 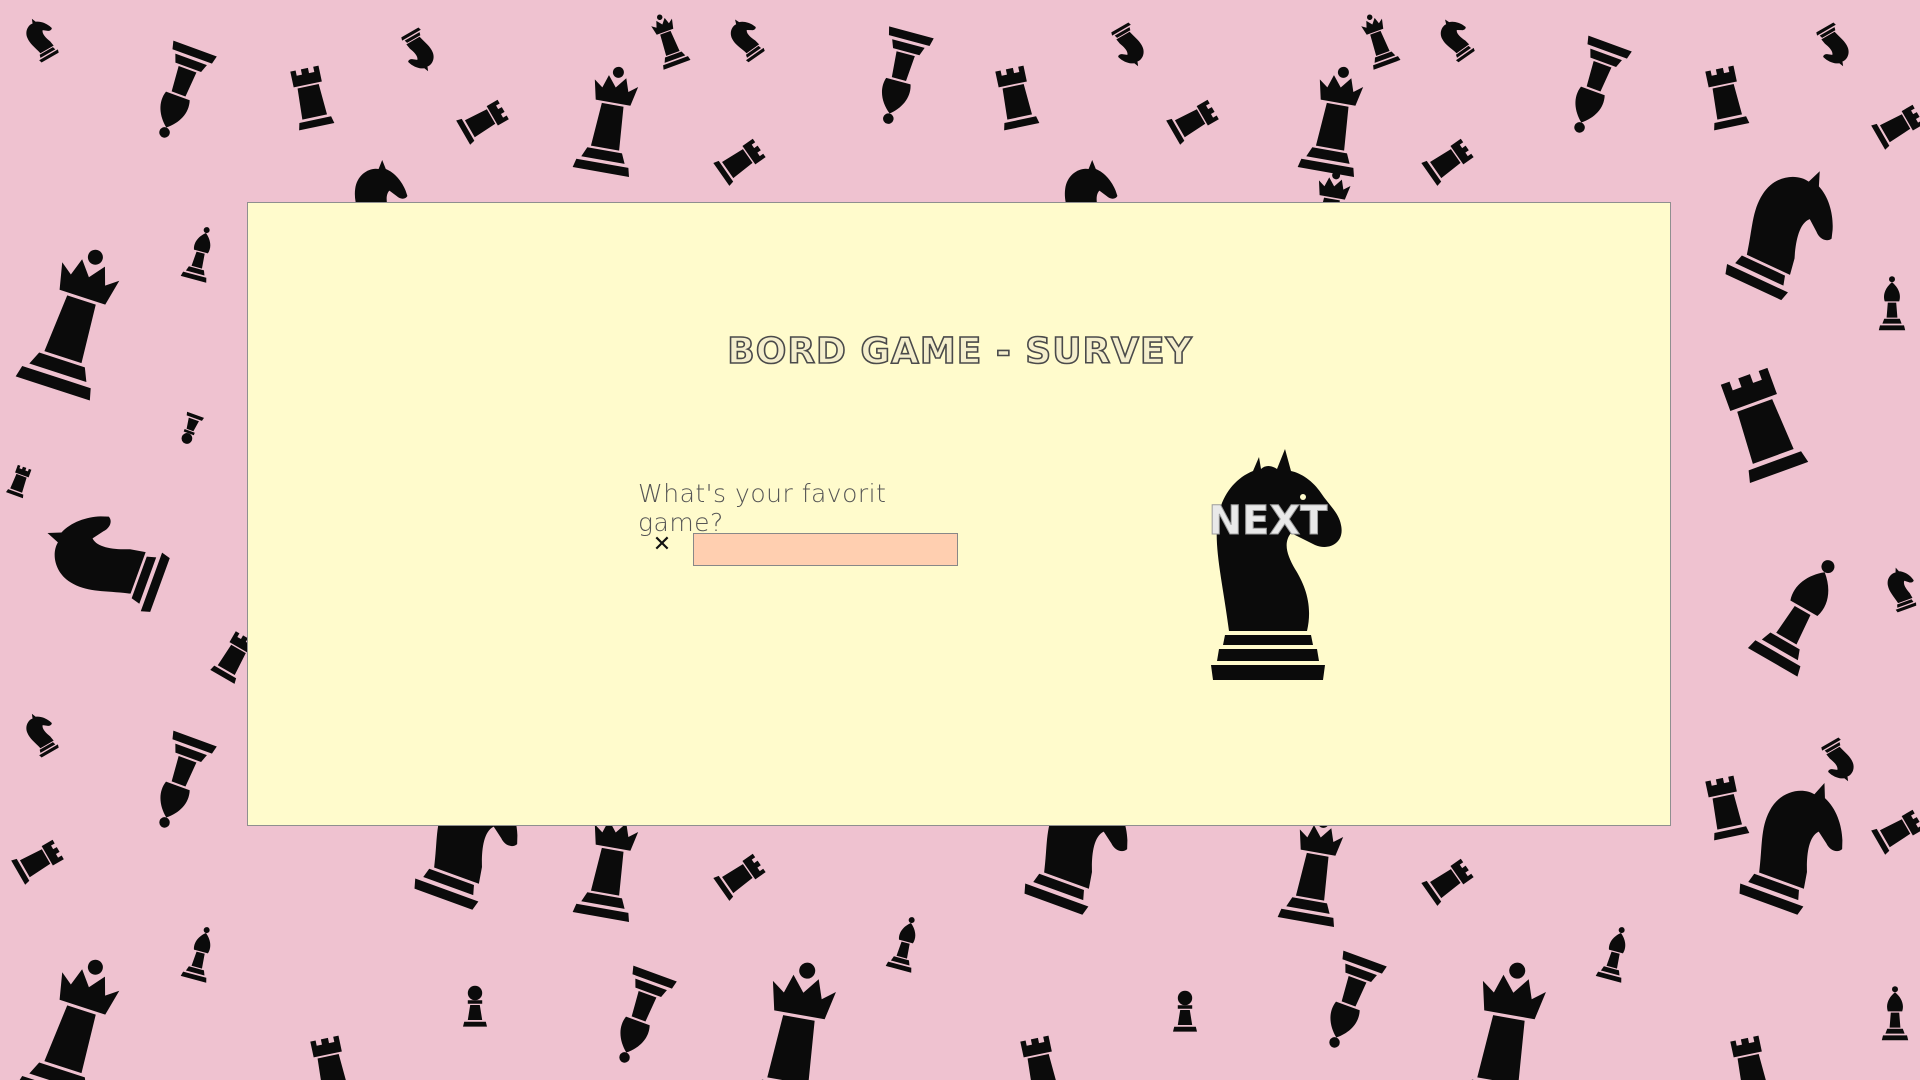 I want to click on close-icon: ✕, so click(x=662, y=545).